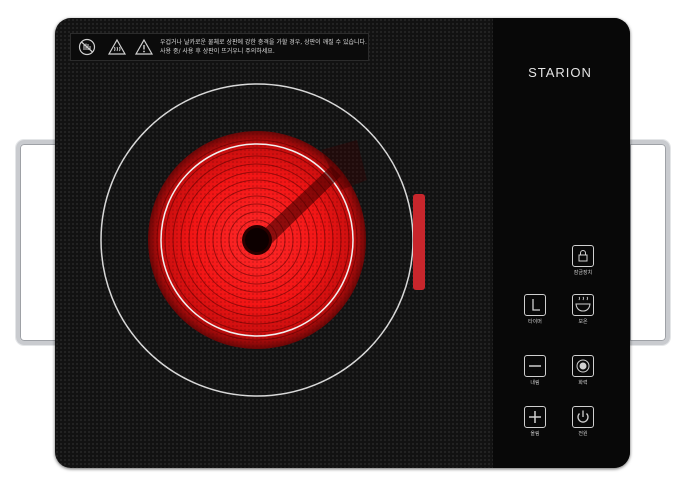 This screenshot has width=690, height=490. I want to click on left-handle, so click(36, 242).